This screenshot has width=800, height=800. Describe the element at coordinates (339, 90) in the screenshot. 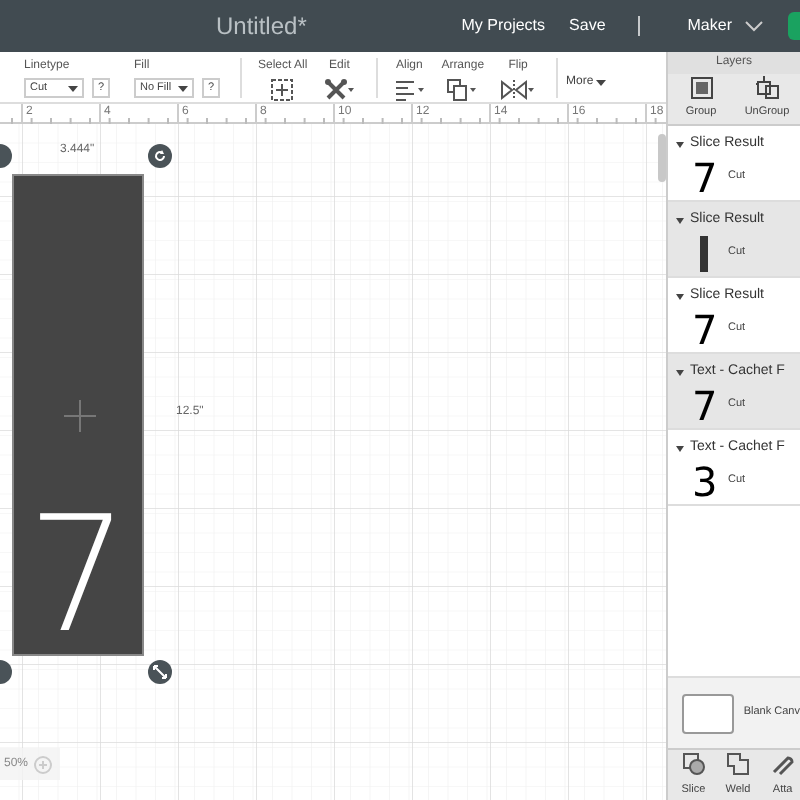

I see `edit-icon` at that location.